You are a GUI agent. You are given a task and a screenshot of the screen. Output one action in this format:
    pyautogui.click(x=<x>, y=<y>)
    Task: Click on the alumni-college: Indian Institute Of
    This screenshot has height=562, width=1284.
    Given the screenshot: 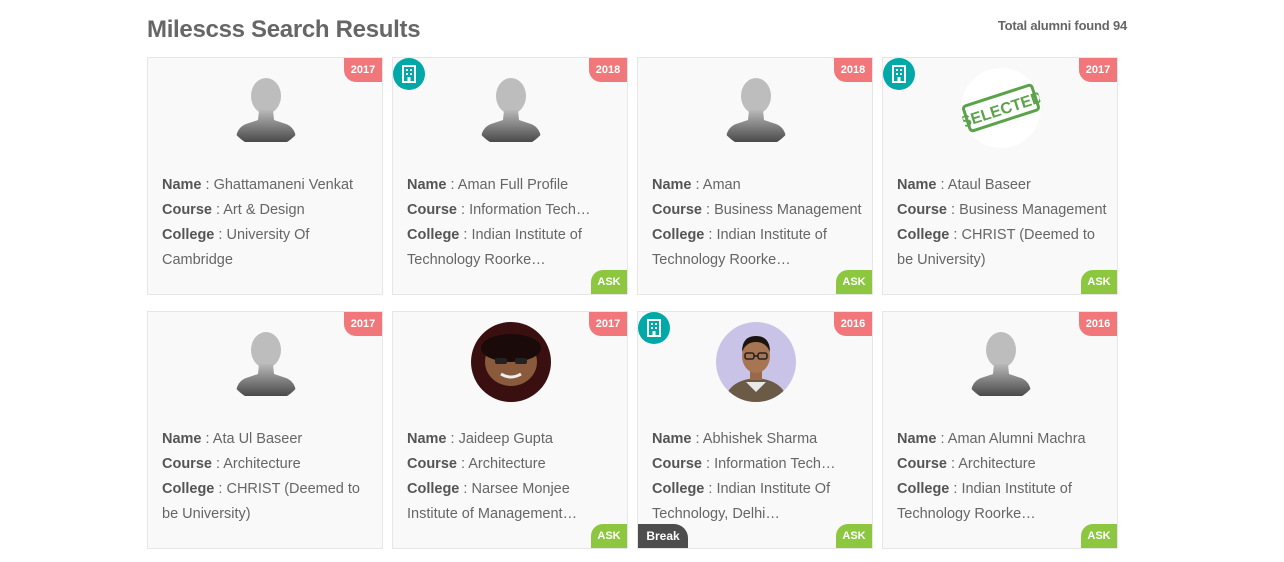 What is the action you would take?
    pyautogui.click(x=773, y=489)
    